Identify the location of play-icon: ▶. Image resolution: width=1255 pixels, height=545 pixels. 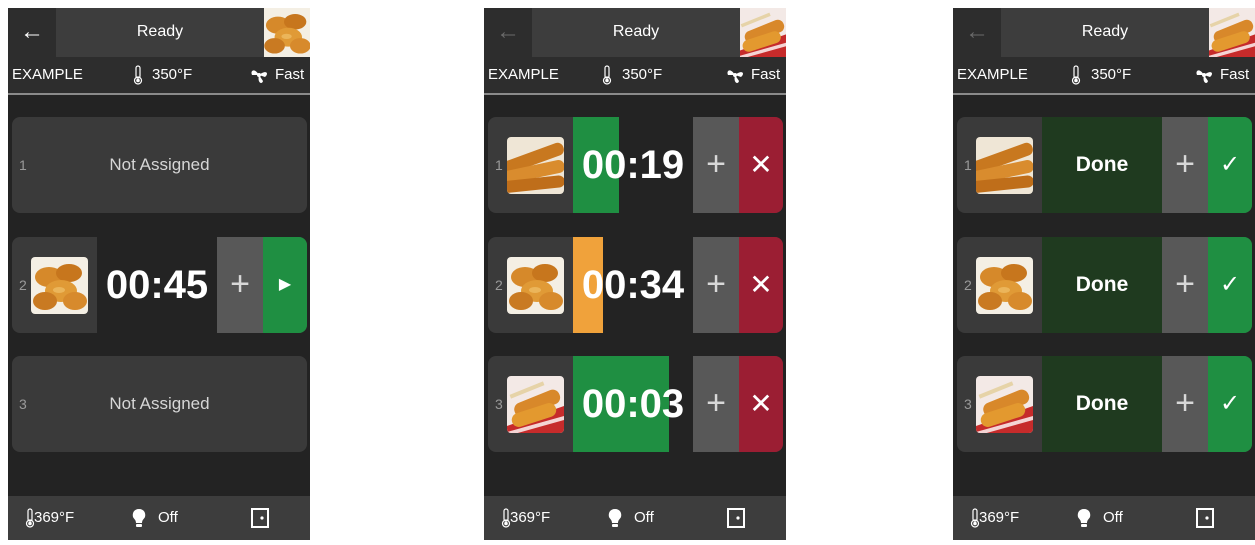
(285, 285).